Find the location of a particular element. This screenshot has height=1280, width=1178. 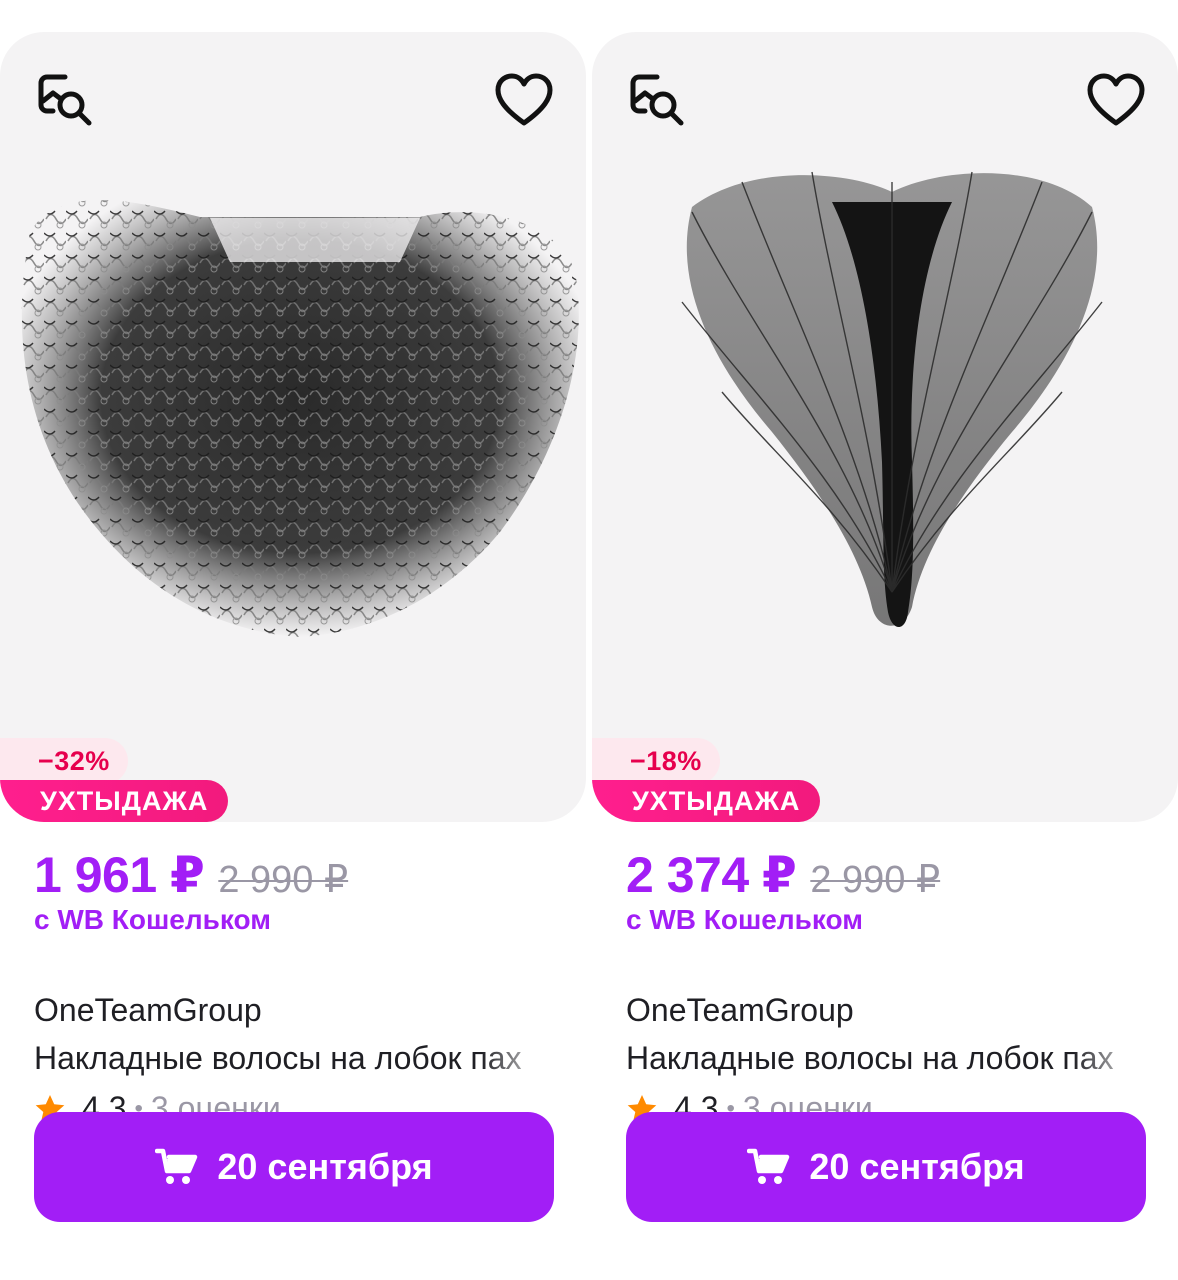

price-row: 1 961 ₽ 2 990 ₽ is located at coordinates (191, 875).